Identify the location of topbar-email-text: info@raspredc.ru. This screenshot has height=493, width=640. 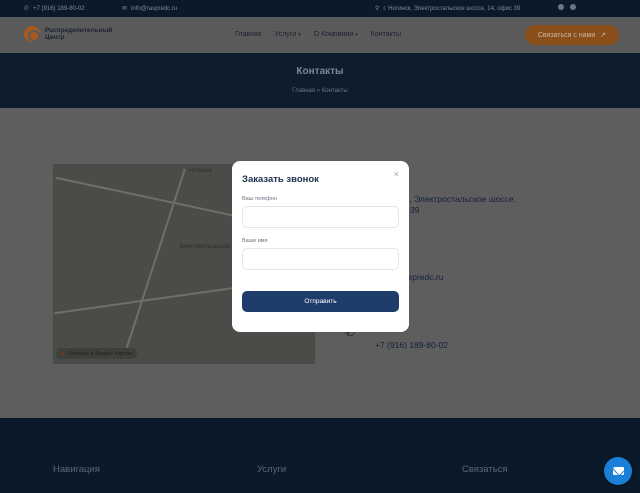
(154, 8).